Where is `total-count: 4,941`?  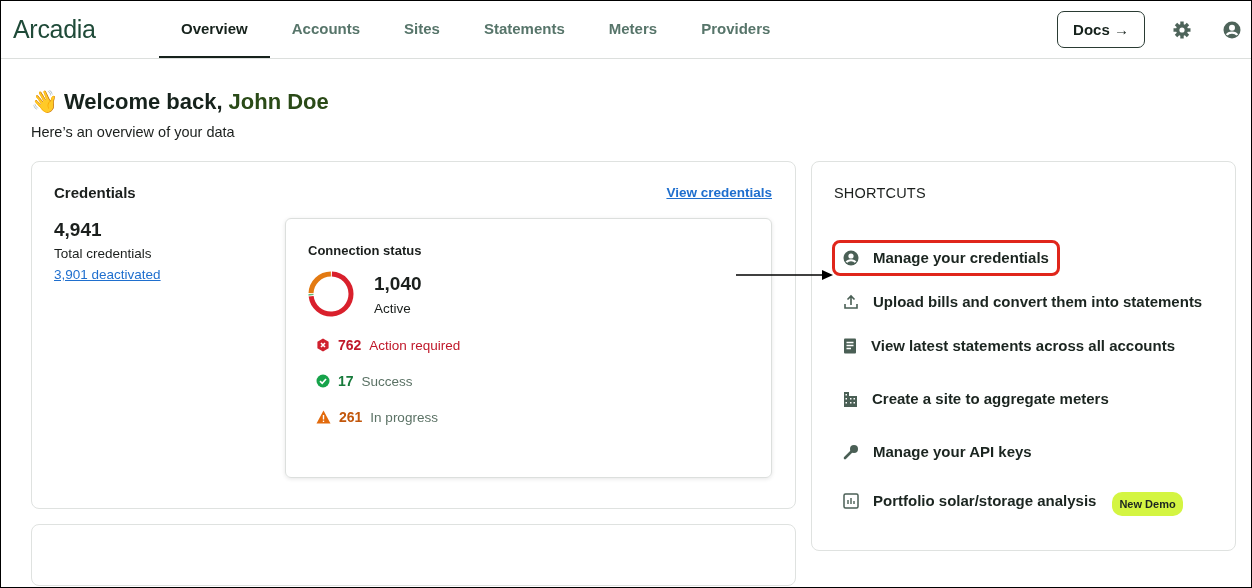 total-count: 4,941 is located at coordinates (78, 230).